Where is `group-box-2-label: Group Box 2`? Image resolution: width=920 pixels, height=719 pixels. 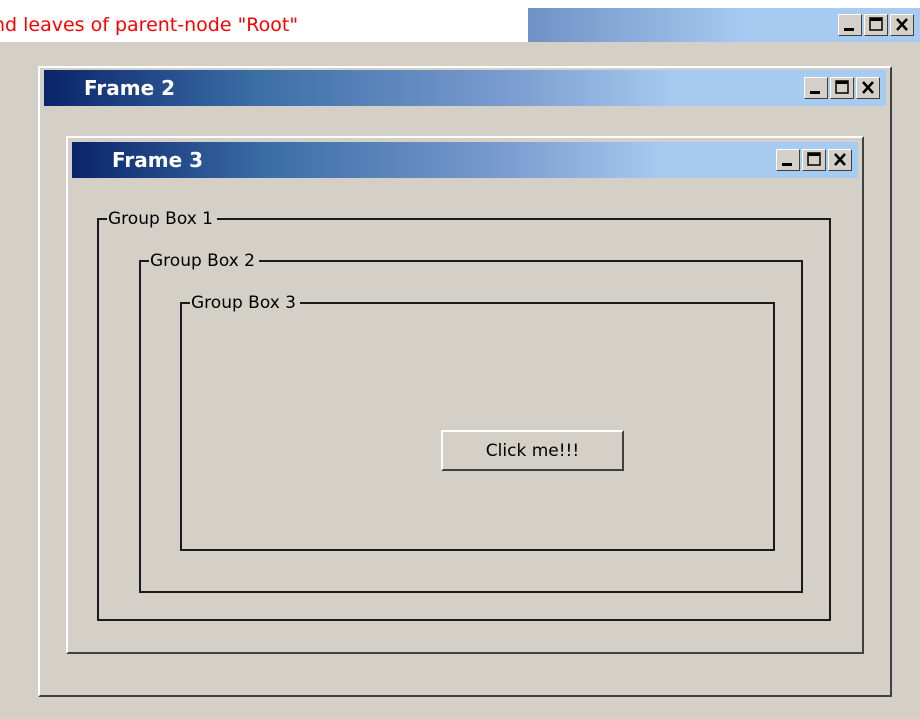
group-box-2-label: Group Box 2 is located at coordinates (204, 261).